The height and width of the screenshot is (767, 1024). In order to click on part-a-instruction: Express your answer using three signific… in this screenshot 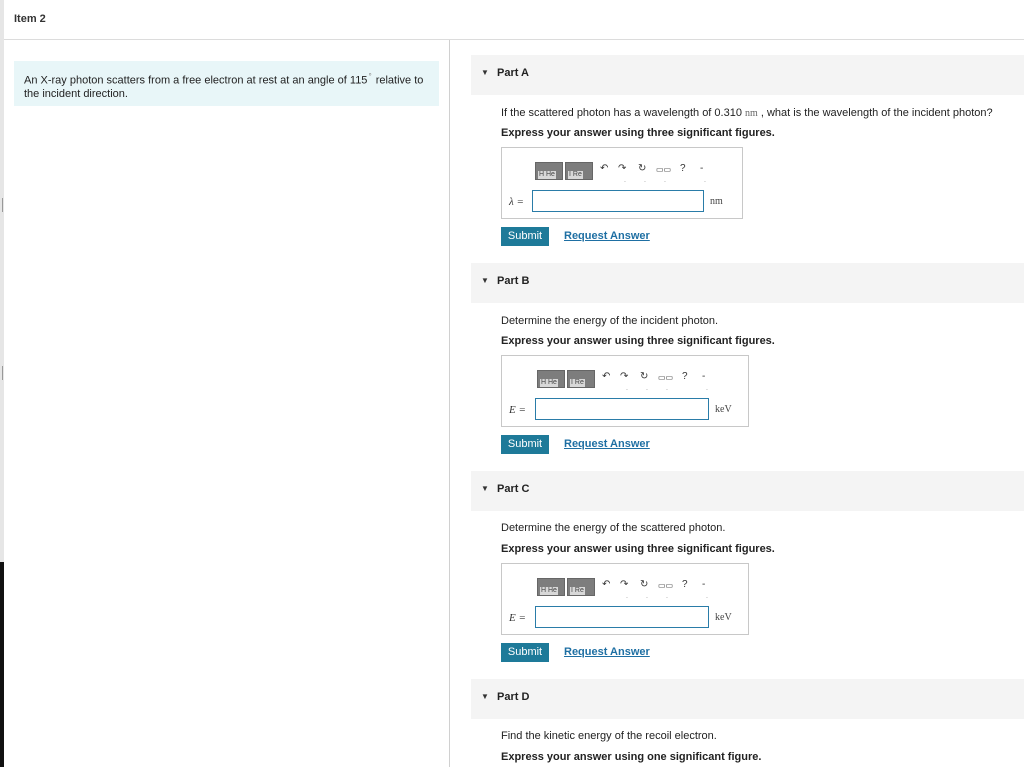, I will do `click(638, 133)`.